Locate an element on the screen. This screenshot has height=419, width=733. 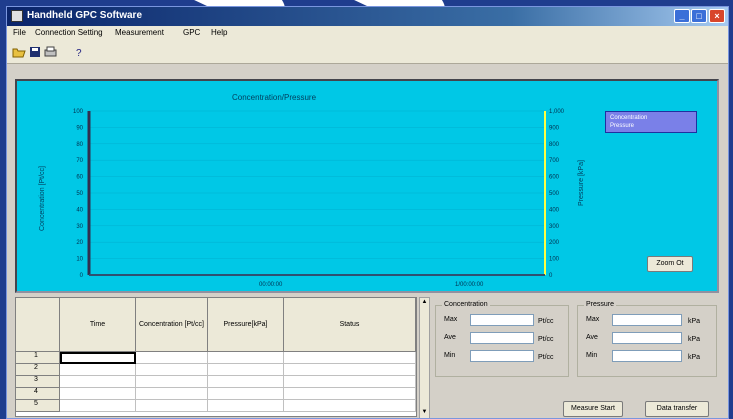
menu-file: File is located at coordinates (19, 32).